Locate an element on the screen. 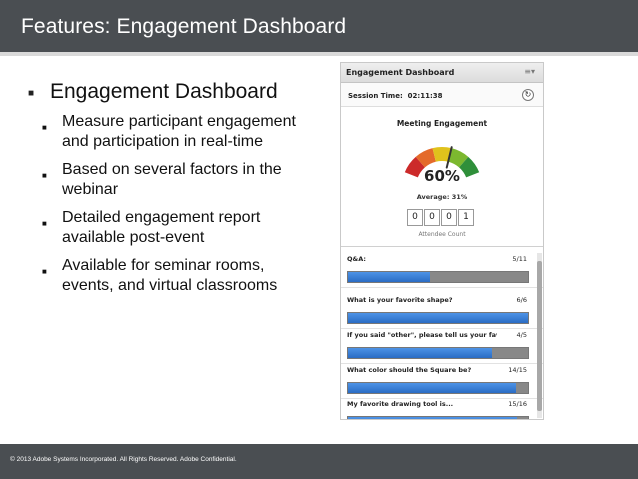  sub-bullet-line: Based on several factors in the is located at coordinates (172, 169).